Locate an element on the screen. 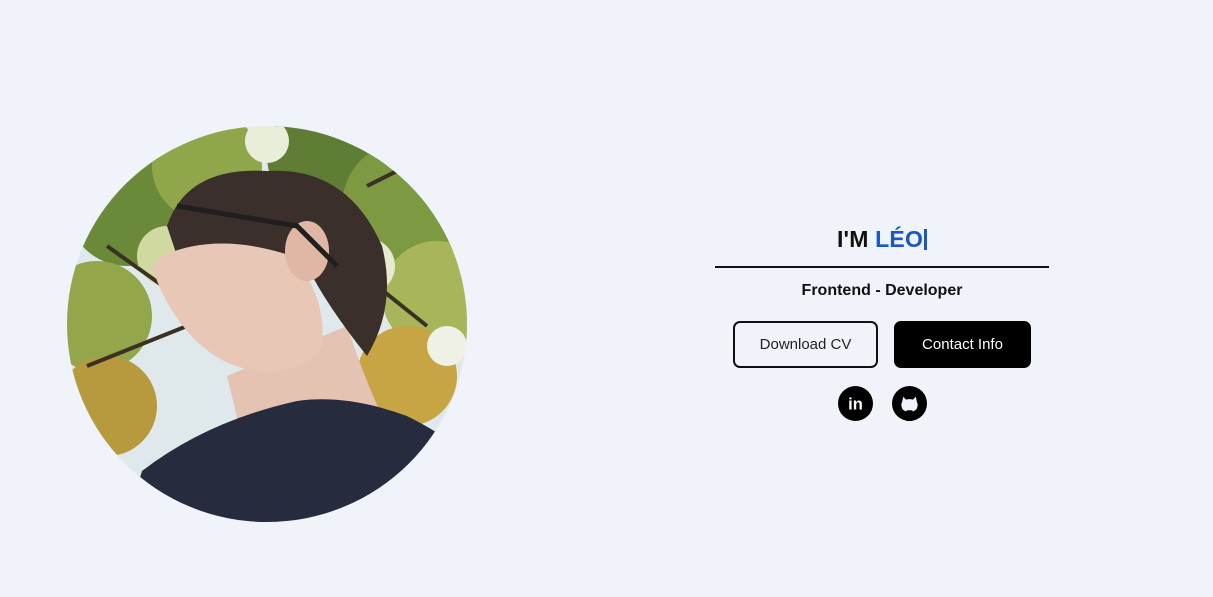  contact-info-button: Contact Info is located at coordinates (962, 344).